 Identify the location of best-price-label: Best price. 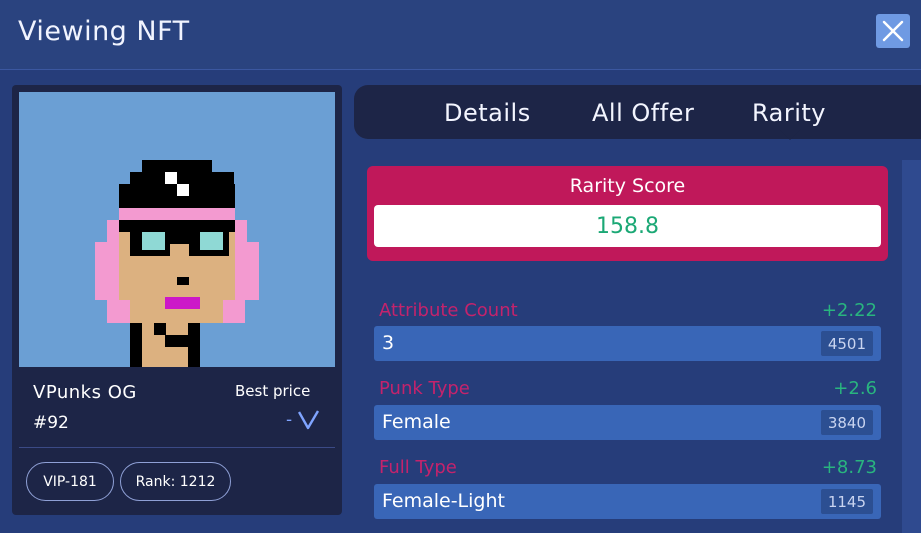
(273, 391).